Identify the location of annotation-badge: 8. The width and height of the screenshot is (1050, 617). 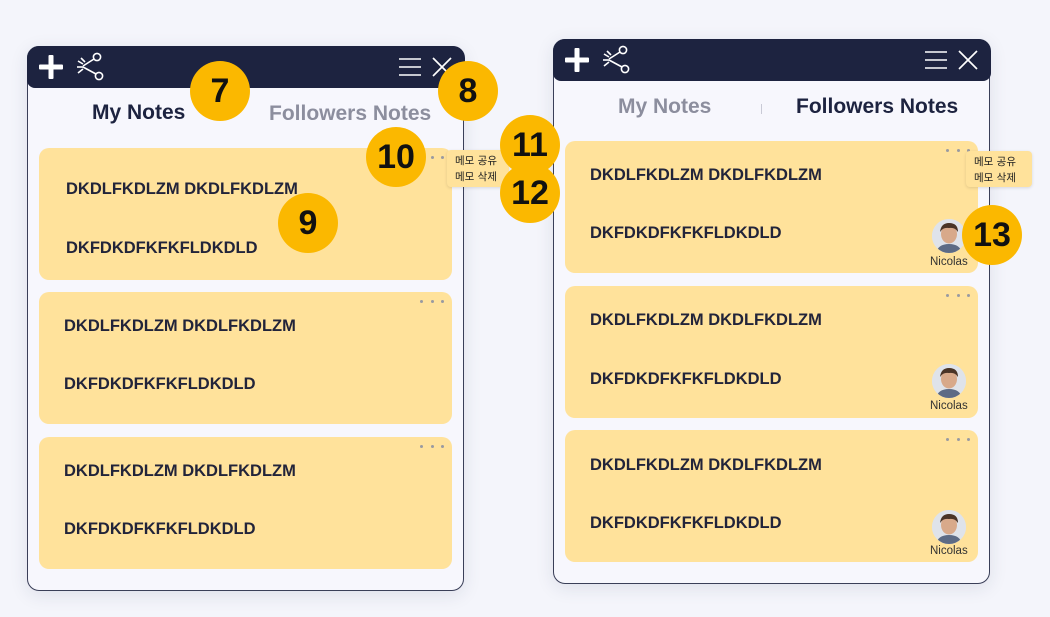
(468, 91).